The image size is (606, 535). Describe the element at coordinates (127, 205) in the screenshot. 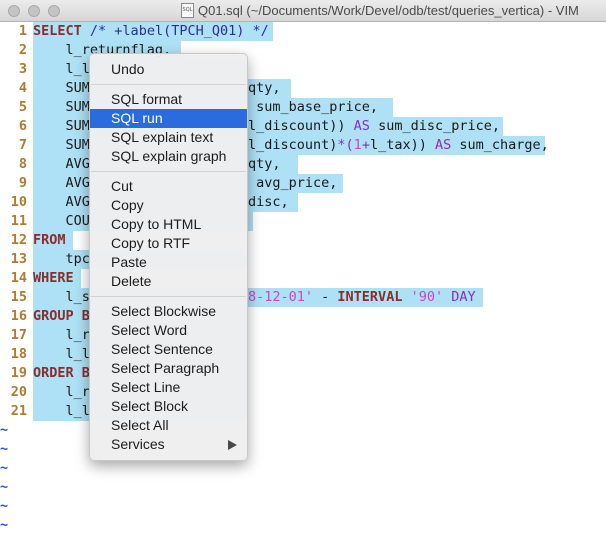

I see `menu-item-label: Copy` at that location.